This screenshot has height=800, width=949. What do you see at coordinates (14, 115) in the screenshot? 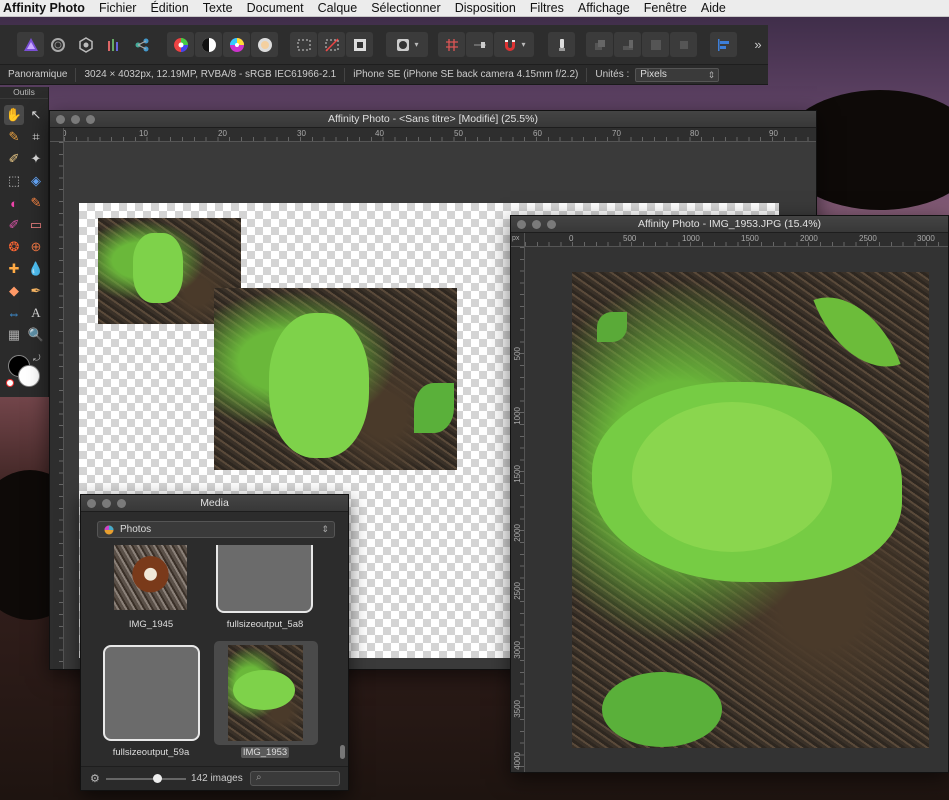
I see `view-tool: ✋` at bounding box center [14, 115].